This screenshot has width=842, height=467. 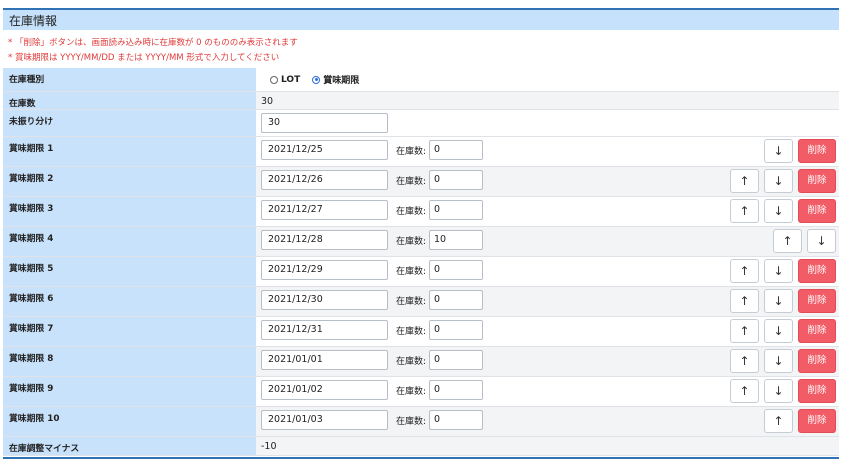 I want to click on expiry-date-input: 2021/12/27, so click(x=324, y=209).